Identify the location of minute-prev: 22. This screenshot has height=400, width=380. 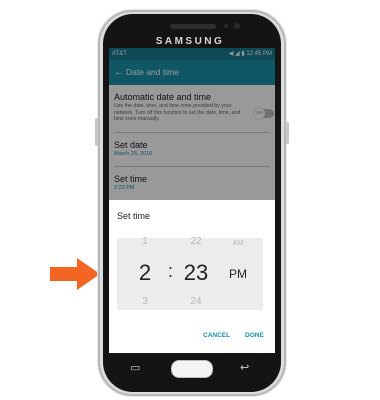
(196, 241).